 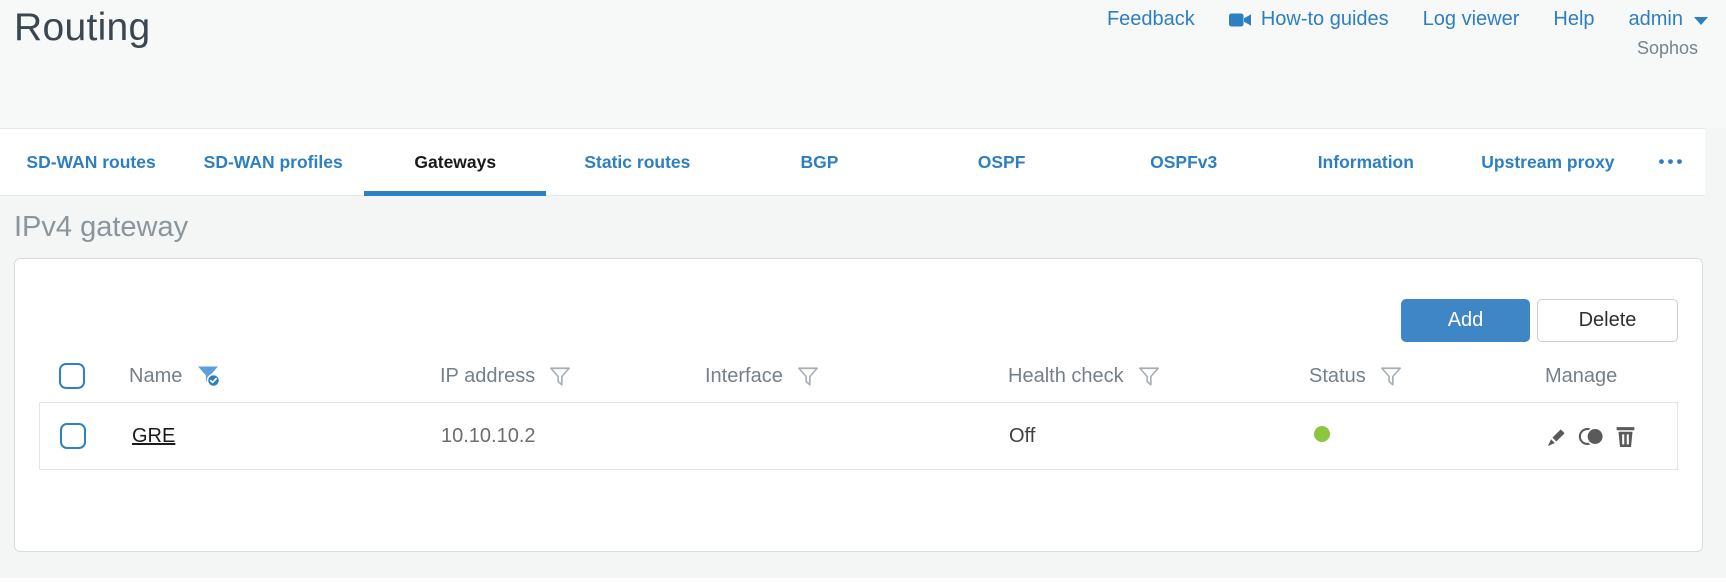 What do you see at coordinates (1184, 162) in the screenshot?
I see `tab-ospfv3: OSPFv3` at bounding box center [1184, 162].